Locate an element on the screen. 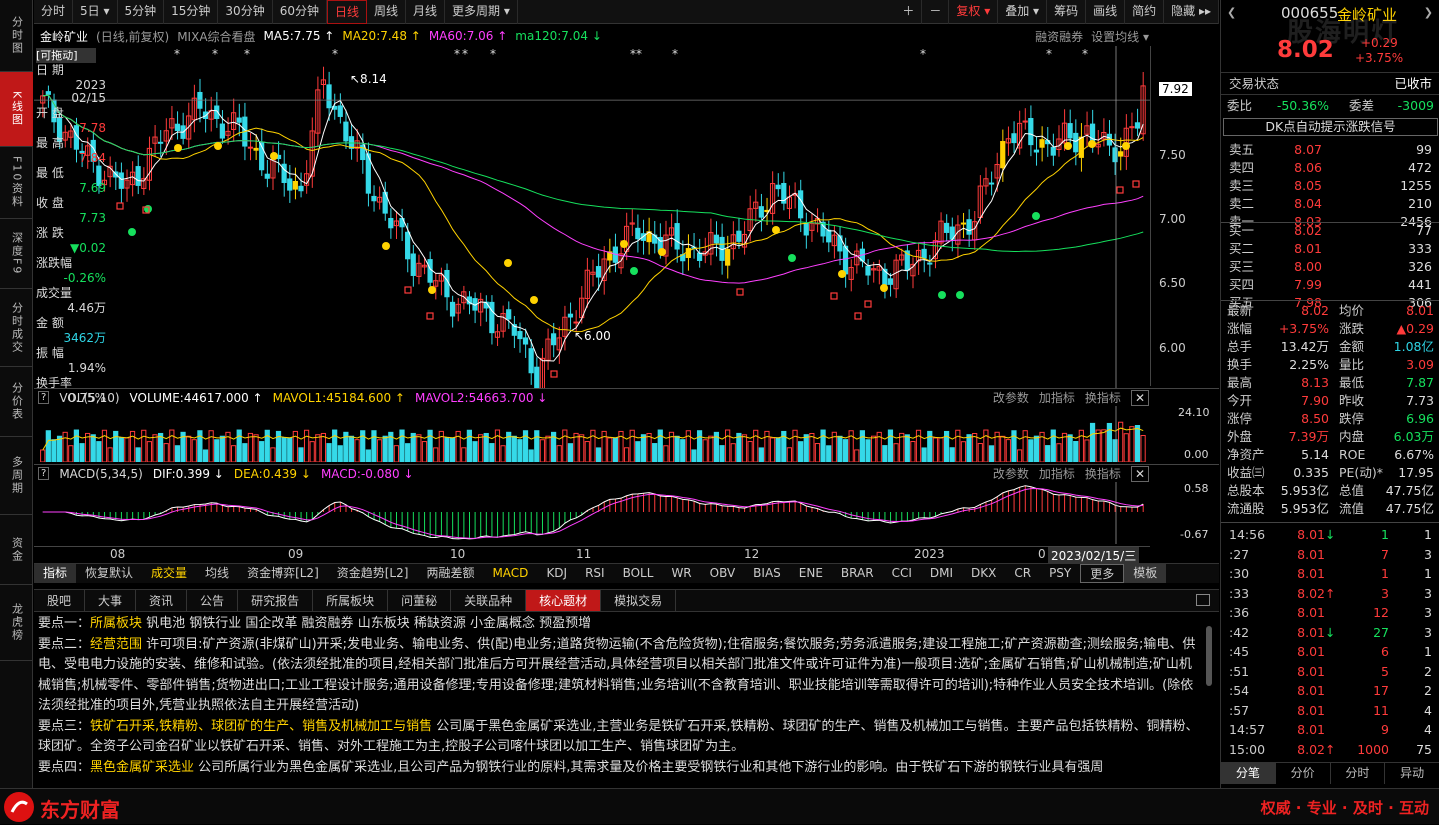 This screenshot has height=825, width=1439. period-fenshi: 分时 is located at coordinates (54, 12).